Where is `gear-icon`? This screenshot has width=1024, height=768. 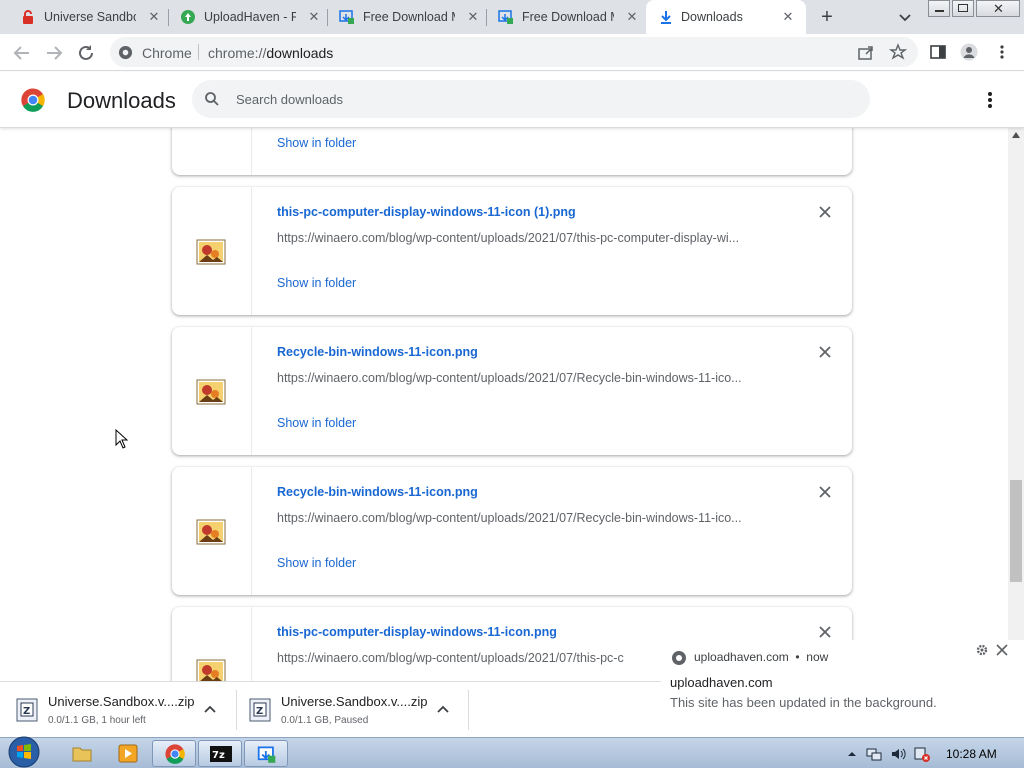
gear-icon is located at coordinates (982, 650).